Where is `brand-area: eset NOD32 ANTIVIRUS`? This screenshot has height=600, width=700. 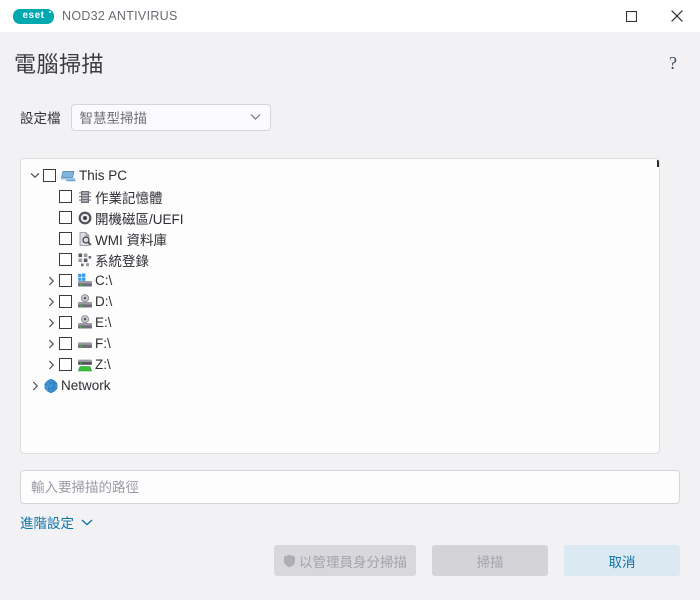
brand-area: eset NOD32 ANTIVIRUS is located at coordinates (89, 16).